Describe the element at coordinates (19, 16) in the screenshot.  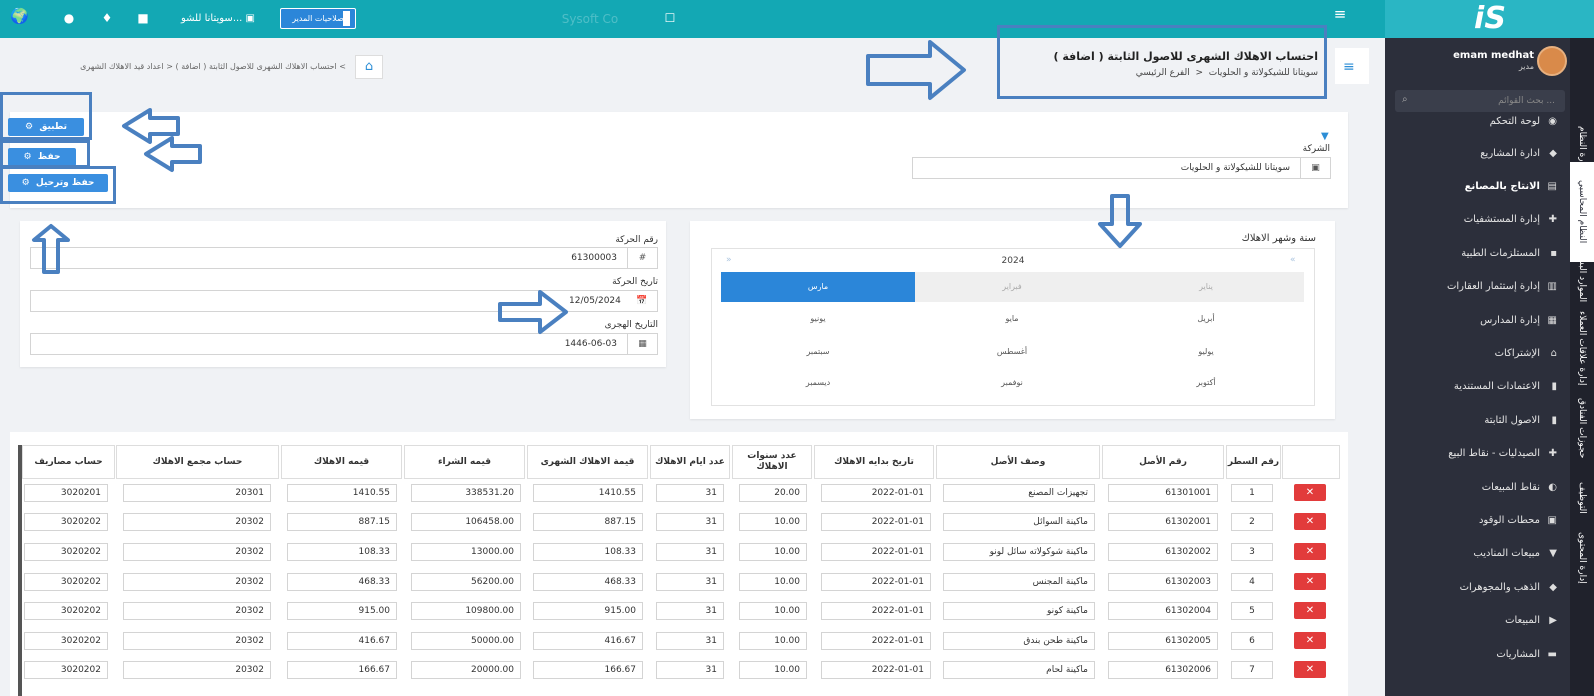
I see `globe-icon: 🌍` at that location.